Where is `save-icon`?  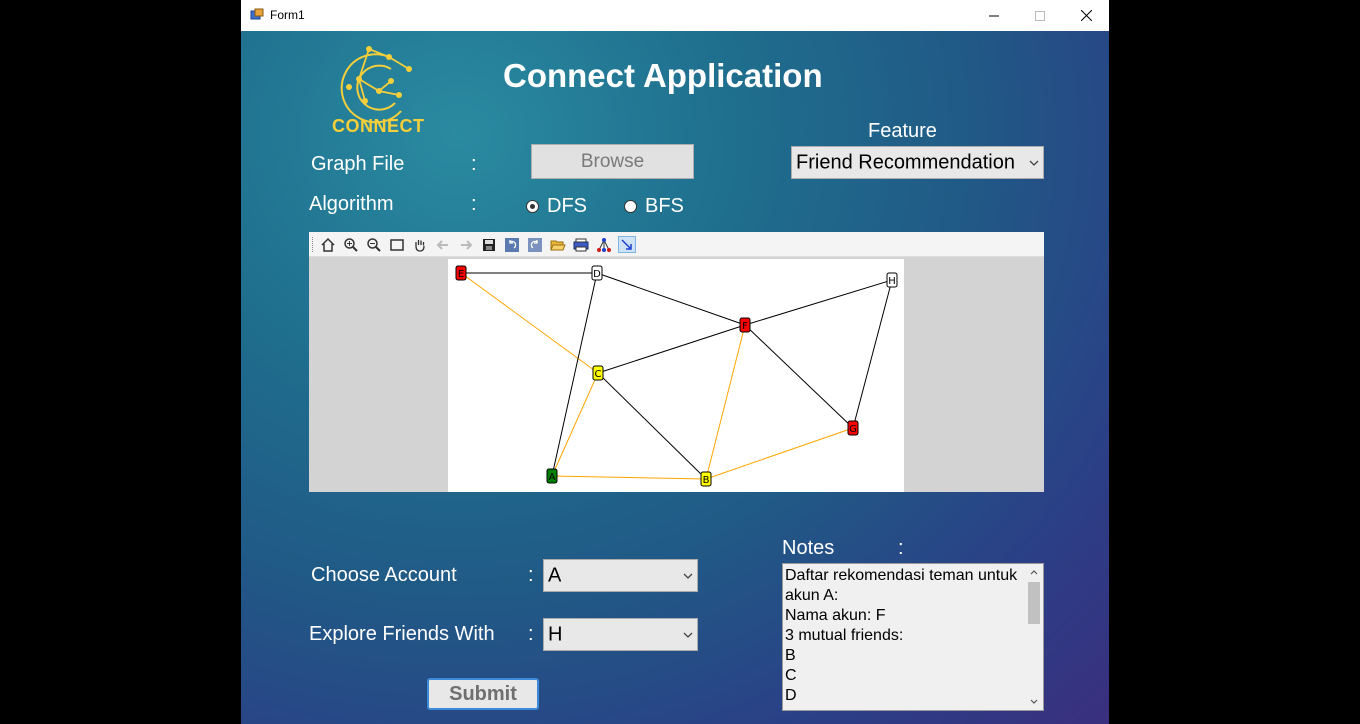
save-icon is located at coordinates (489, 244).